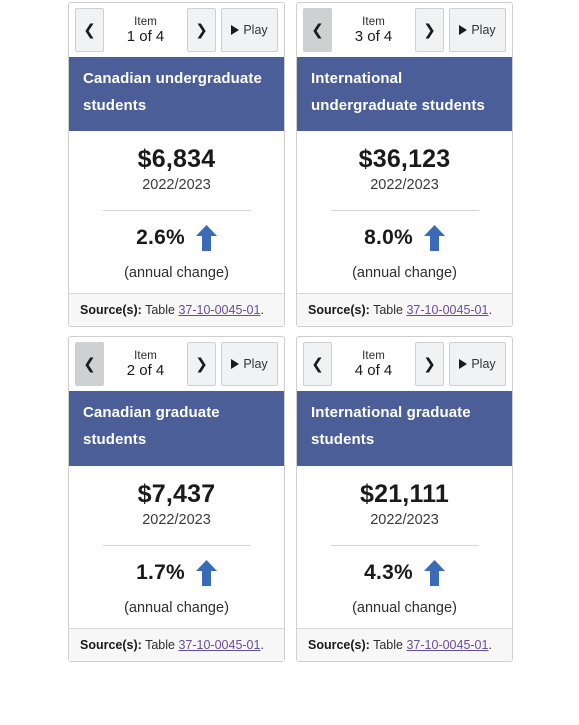 Image resolution: width=579 pixels, height=725 pixels. I want to click on item-counter: Item 3 of 4, so click(373, 30).